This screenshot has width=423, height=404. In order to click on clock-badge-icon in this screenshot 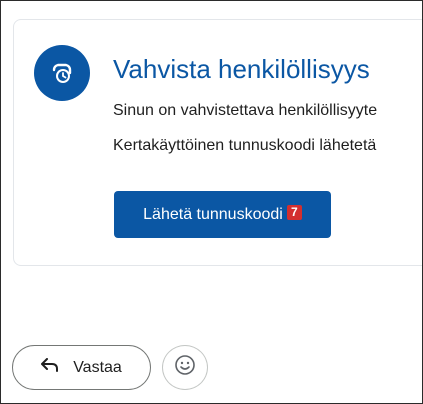, I will do `click(62, 73)`.